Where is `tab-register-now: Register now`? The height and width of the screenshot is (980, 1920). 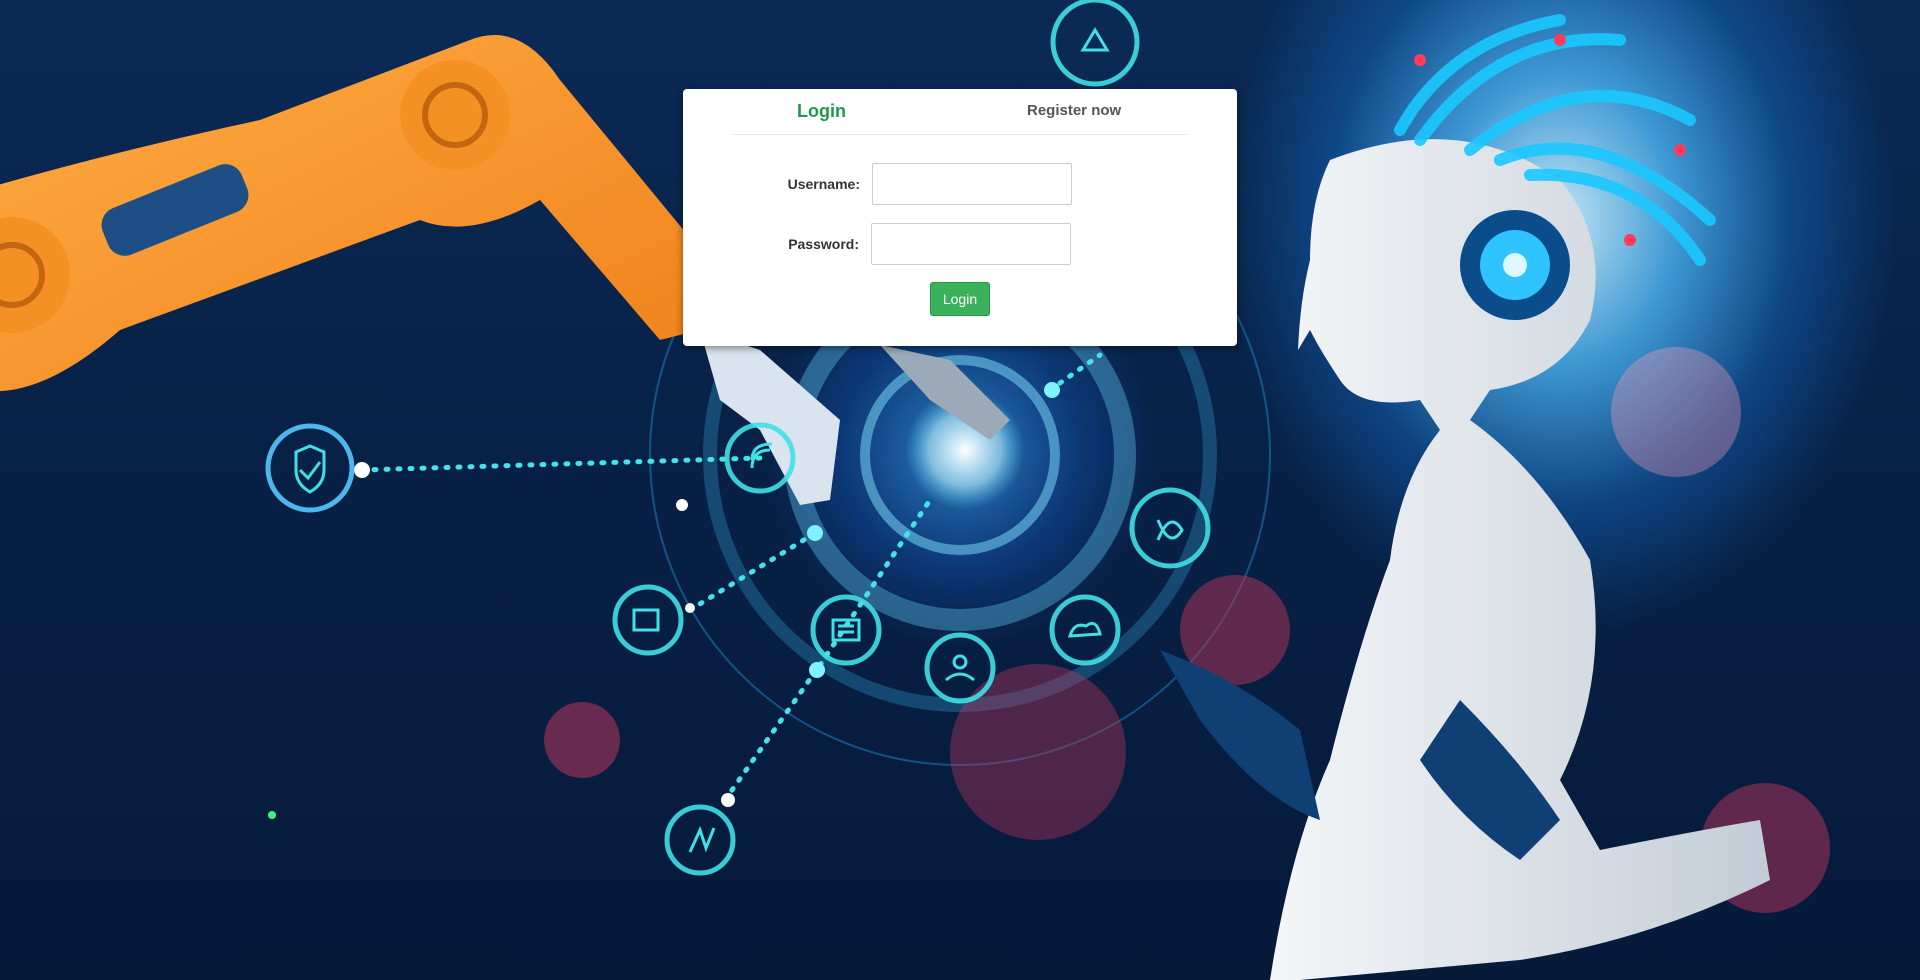 tab-register-now: Register now is located at coordinates (1074, 110).